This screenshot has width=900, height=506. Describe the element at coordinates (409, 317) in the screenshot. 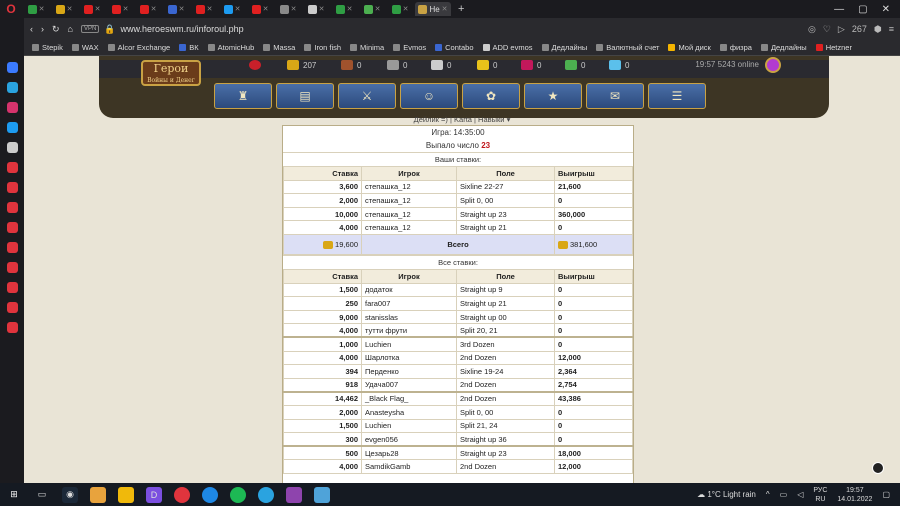

I see `player-link: stanisslas` at that location.